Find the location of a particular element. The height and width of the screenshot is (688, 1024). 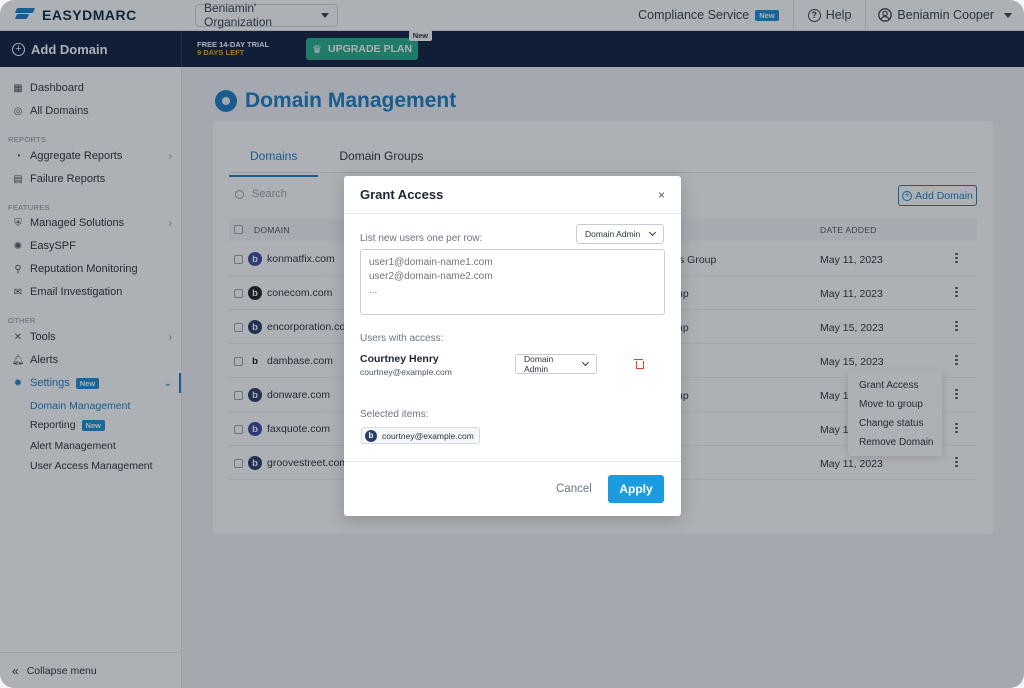

user-role-select: Domain Admin is located at coordinates (556, 364).